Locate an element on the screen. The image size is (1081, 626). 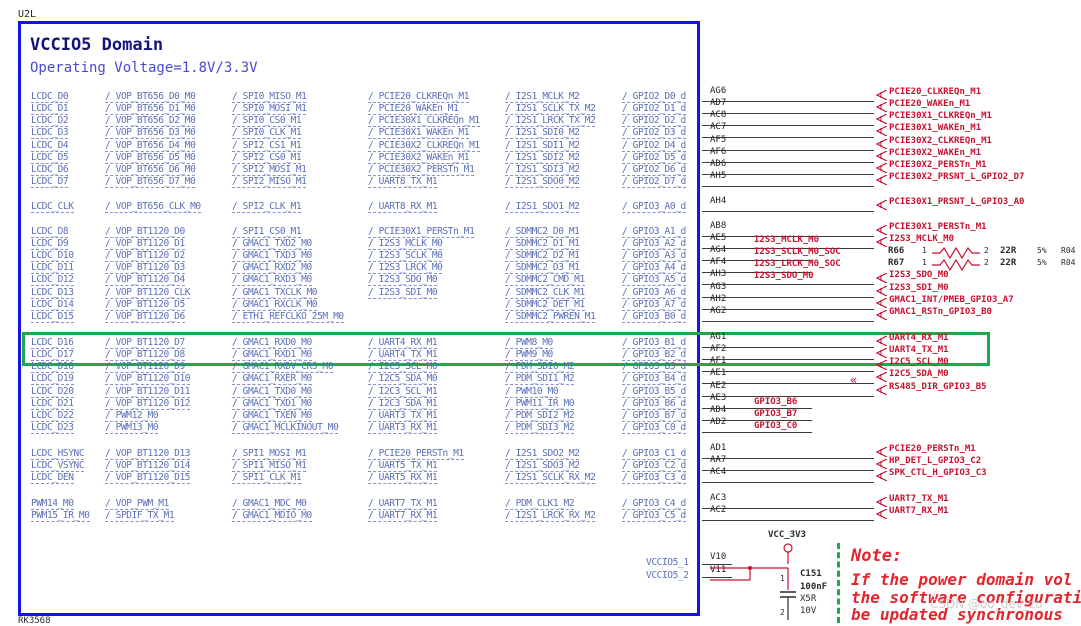
pin-number: AF2 is located at coordinates (718, 349).